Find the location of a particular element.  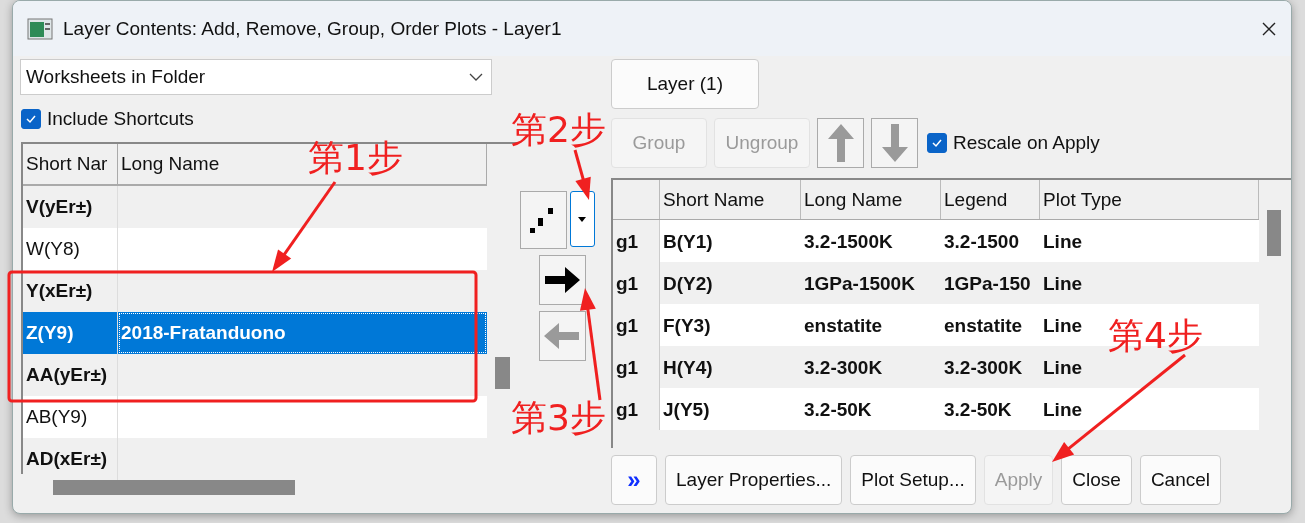

worksheet-row: Z(Y9) 2018-Fratanduono is located at coordinates (255, 333).